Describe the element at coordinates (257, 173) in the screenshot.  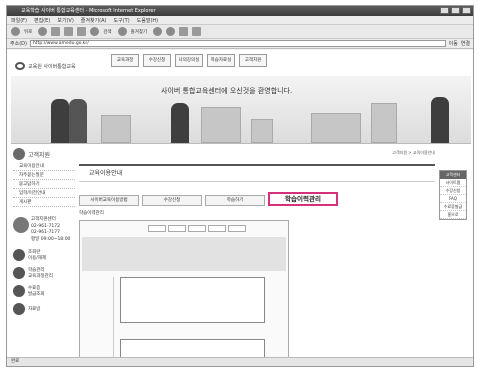
I see `page-title: 교육이용안내` at that location.